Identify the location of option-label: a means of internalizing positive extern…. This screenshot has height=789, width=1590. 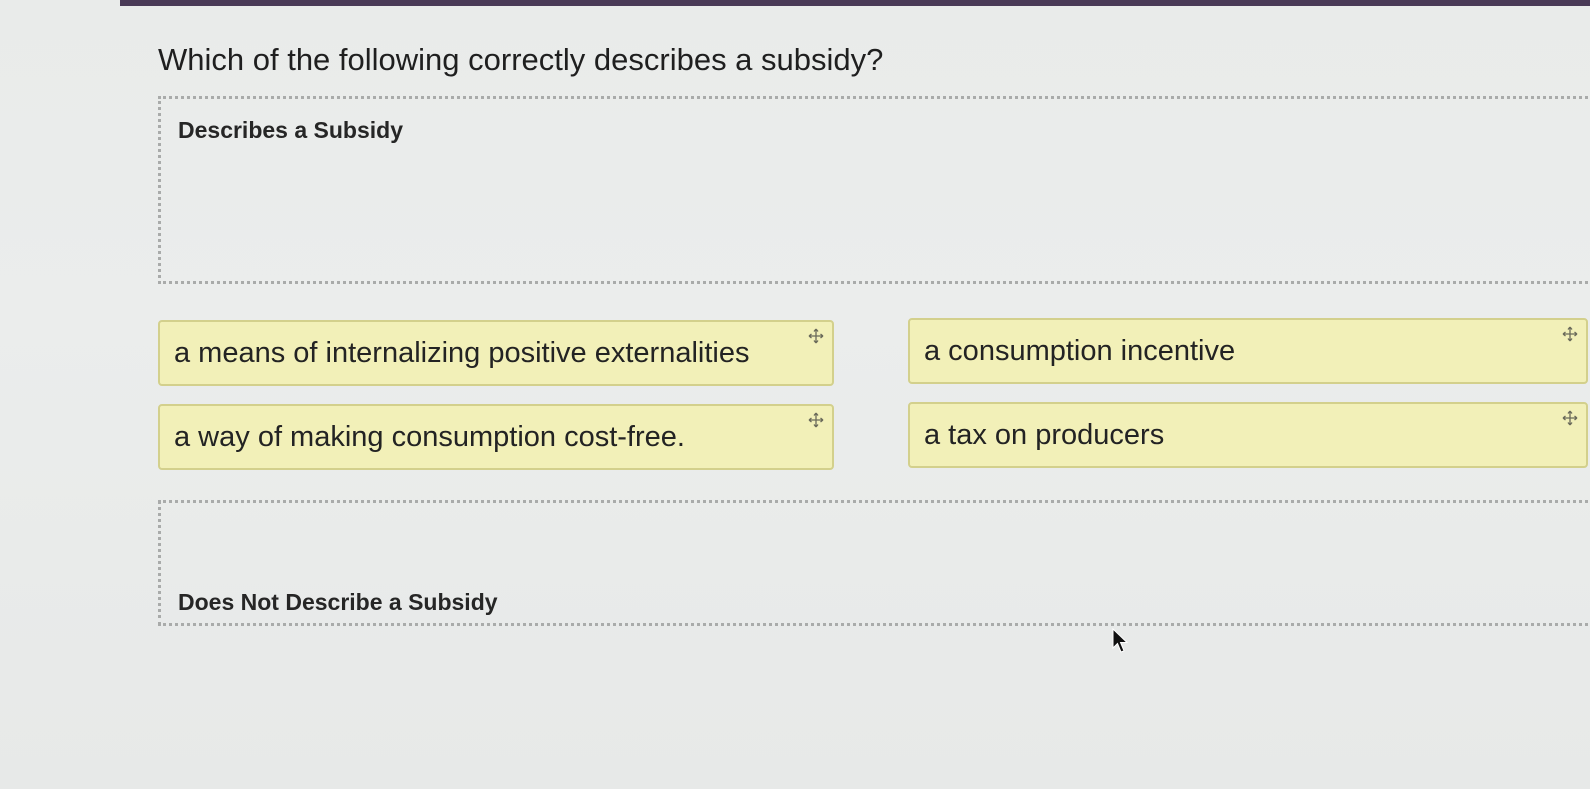
(462, 353).